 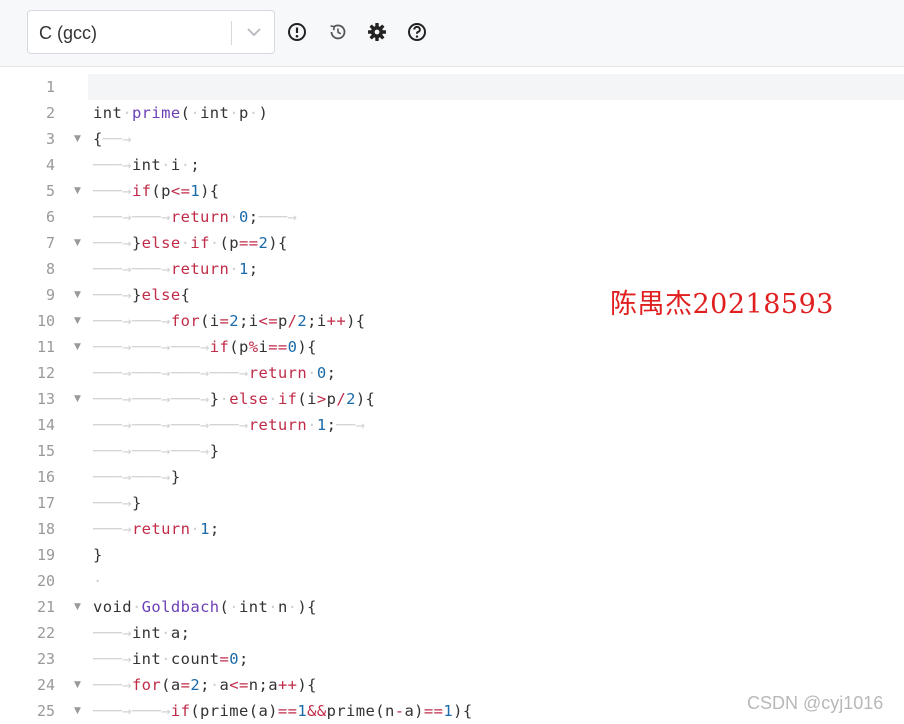 I want to click on code-line: 16 ───→───→}, so click(x=456, y=477).